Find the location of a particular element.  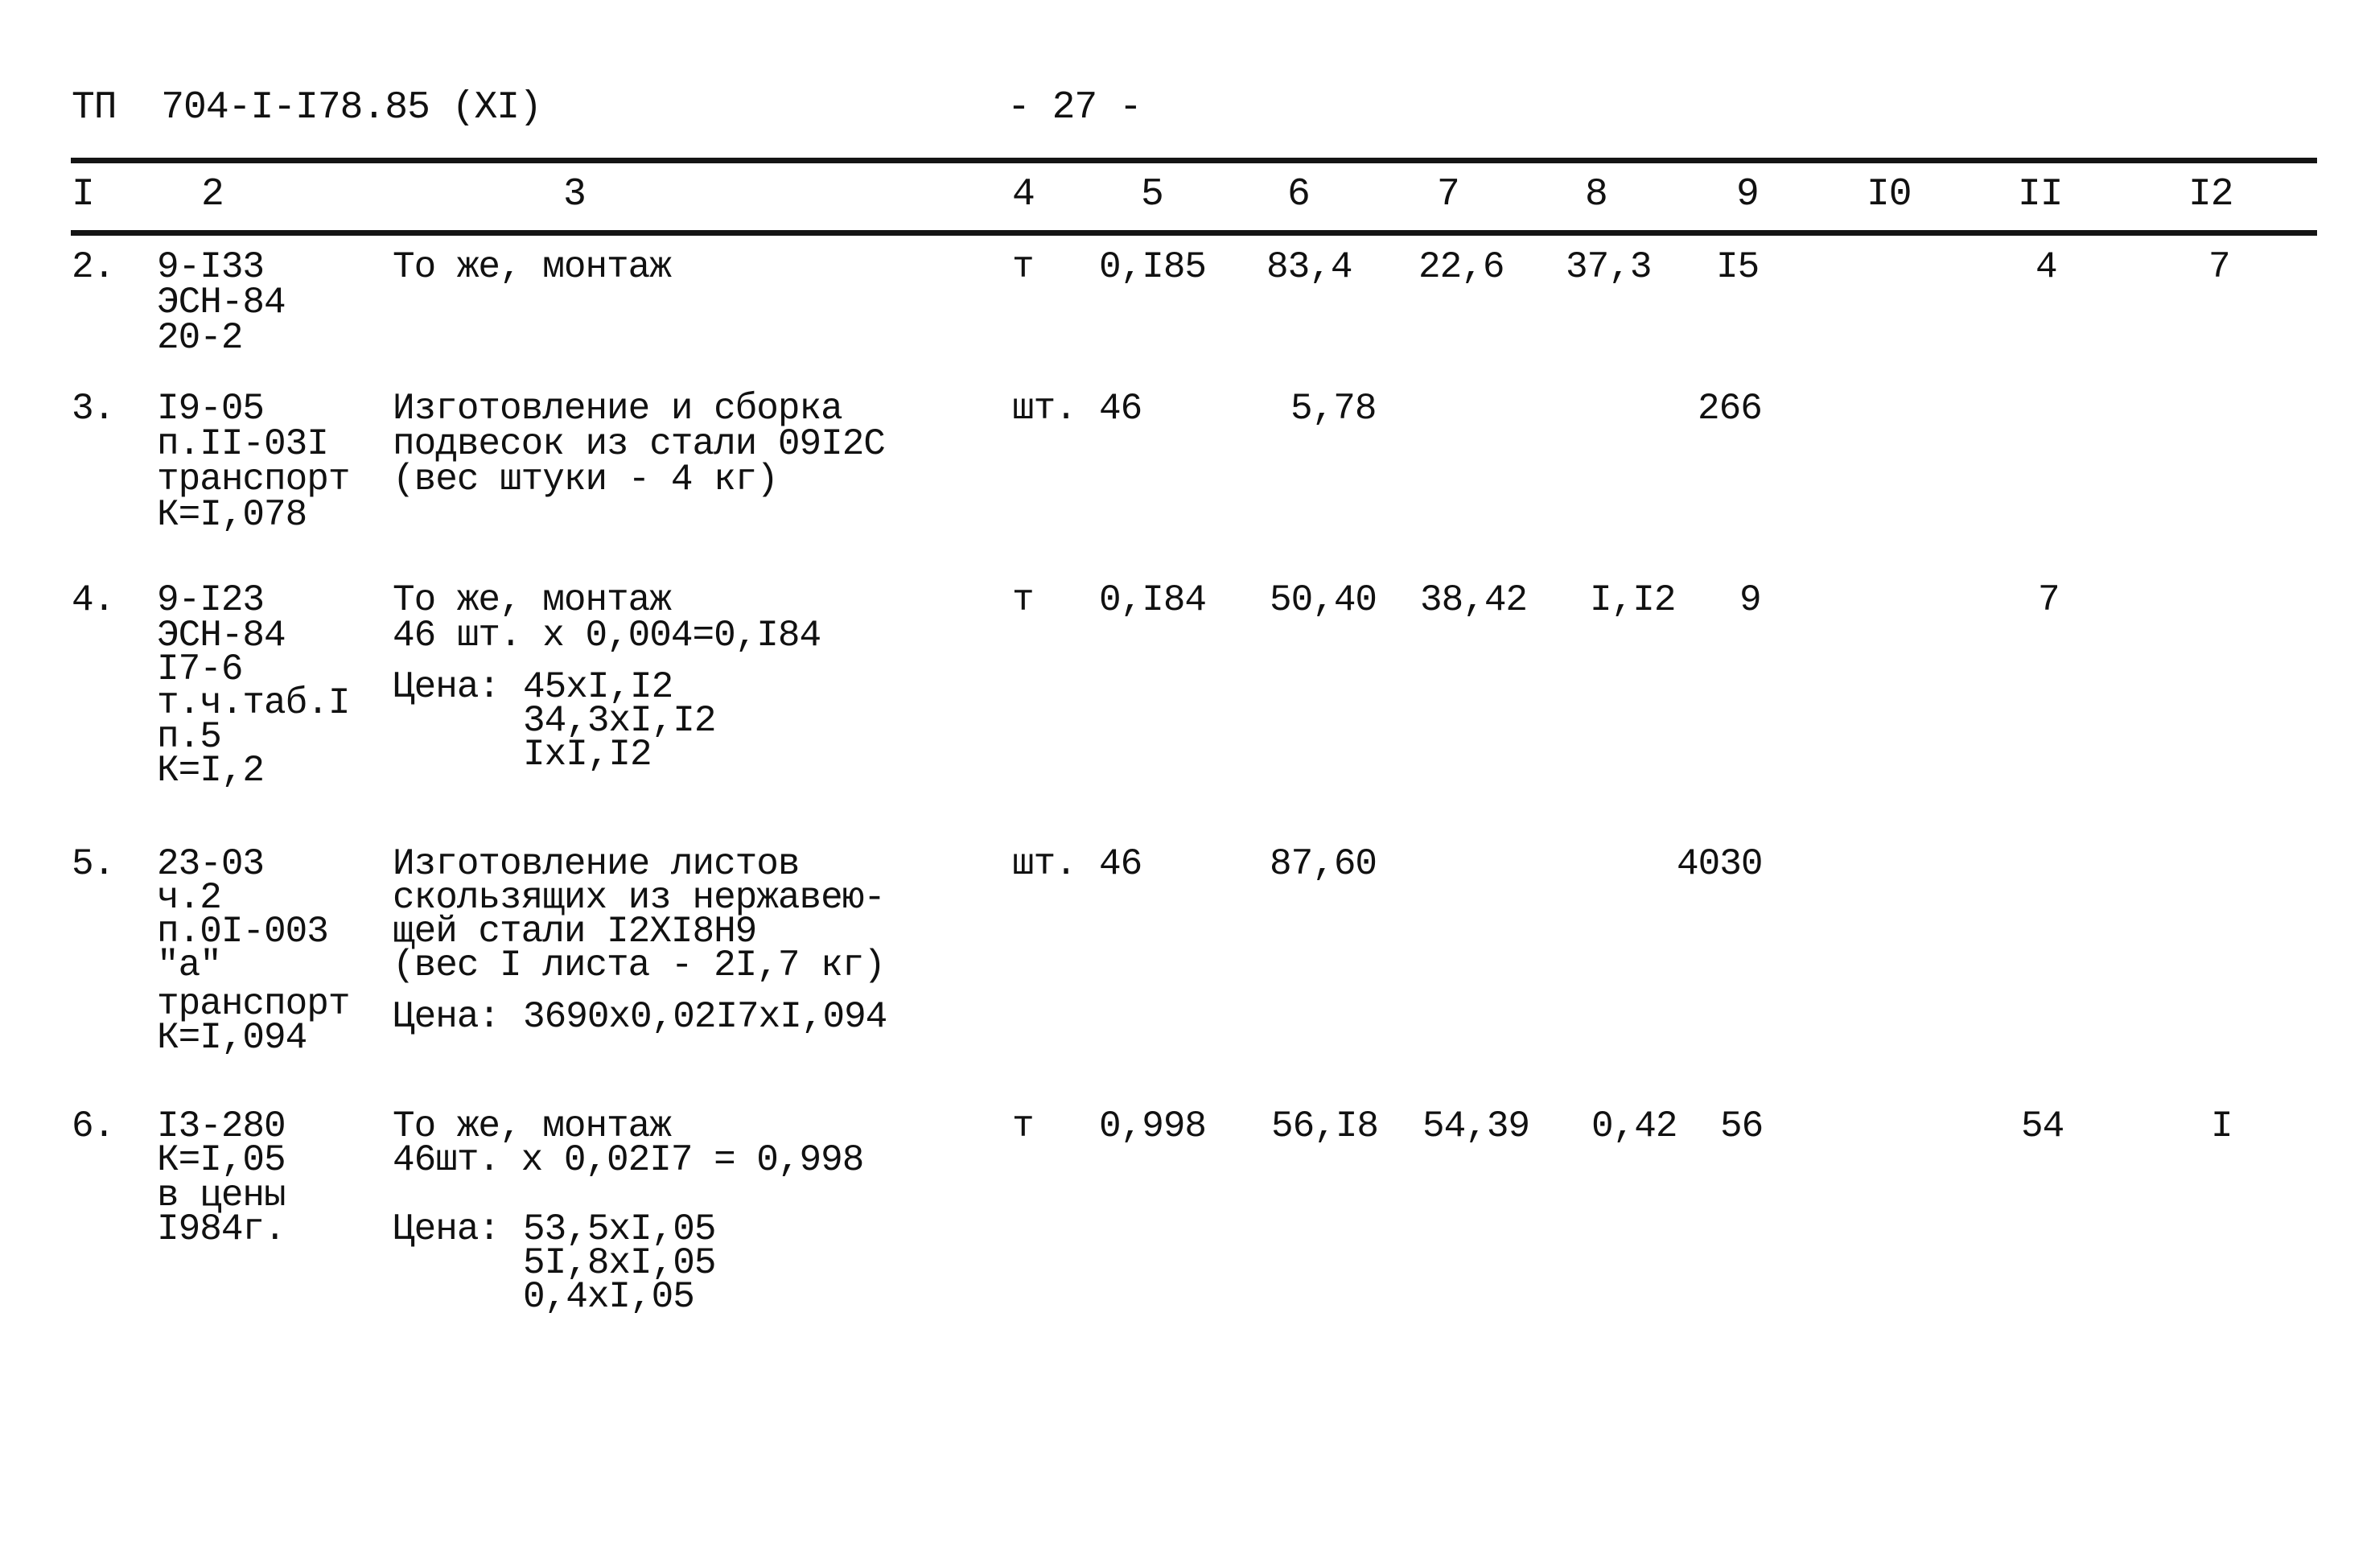

cell-col-6: 87,60 is located at coordinates (1323, 864).